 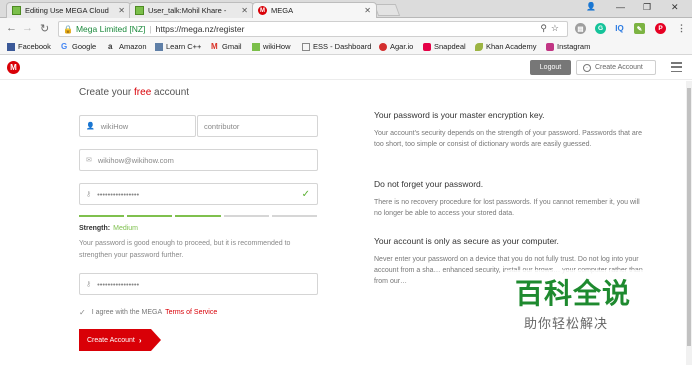 I want to click on gmail-icon: M, so click(x=214, y=46).